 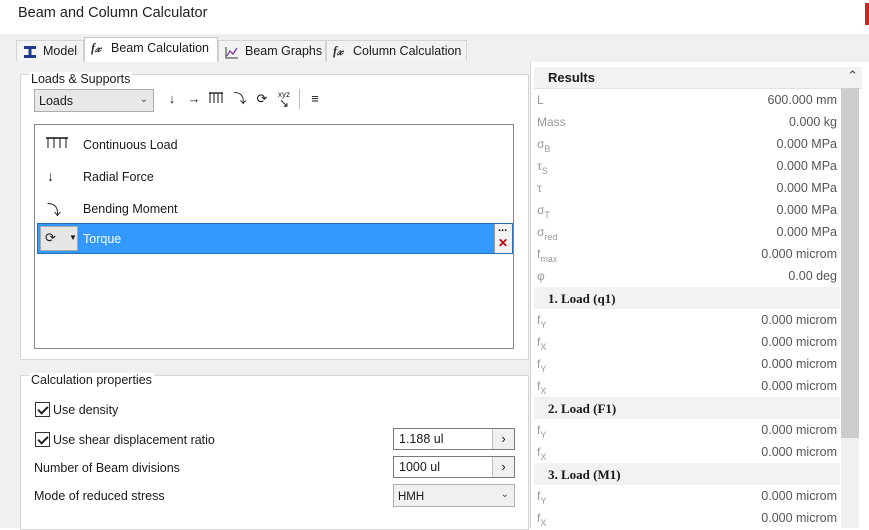 What do you see at coordinates (42, 409) in the screenshot?
I see `use-density-checkbox` at bounding box center [42, 409].